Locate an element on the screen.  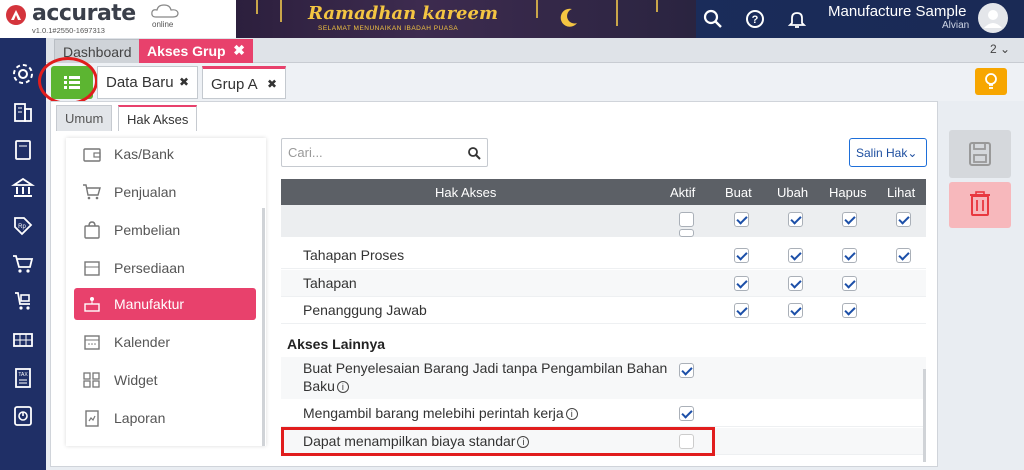
subtab-grup-a: Grup A ✖ is located at coordinates (244, 82).